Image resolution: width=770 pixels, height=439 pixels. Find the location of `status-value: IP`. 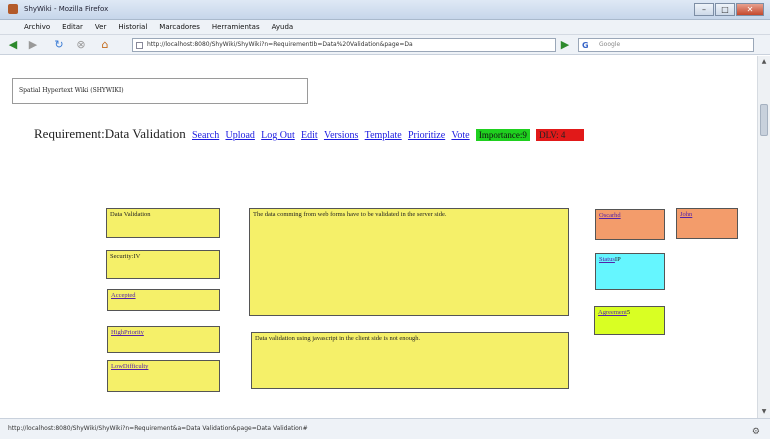

status-value: IP is located at coordinates (617, 259).